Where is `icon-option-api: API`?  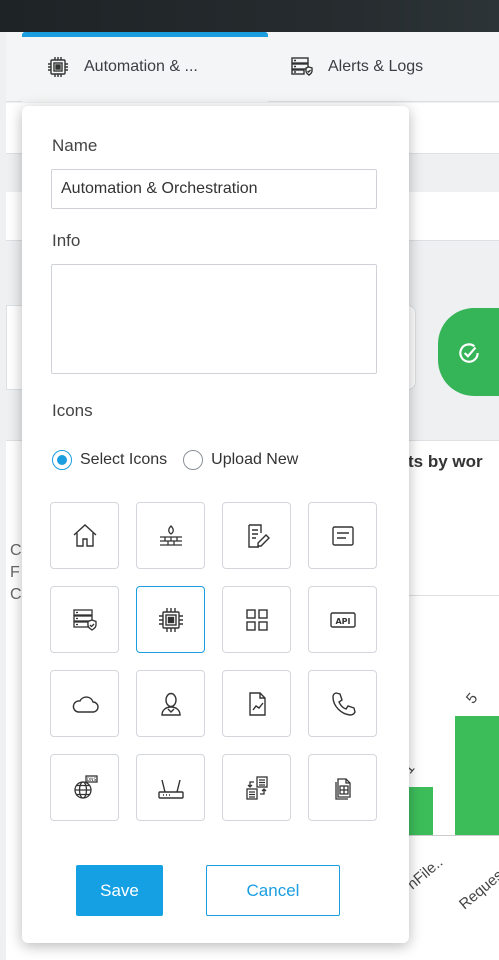 icon-option-api: API is located at coordinates (342, 619).